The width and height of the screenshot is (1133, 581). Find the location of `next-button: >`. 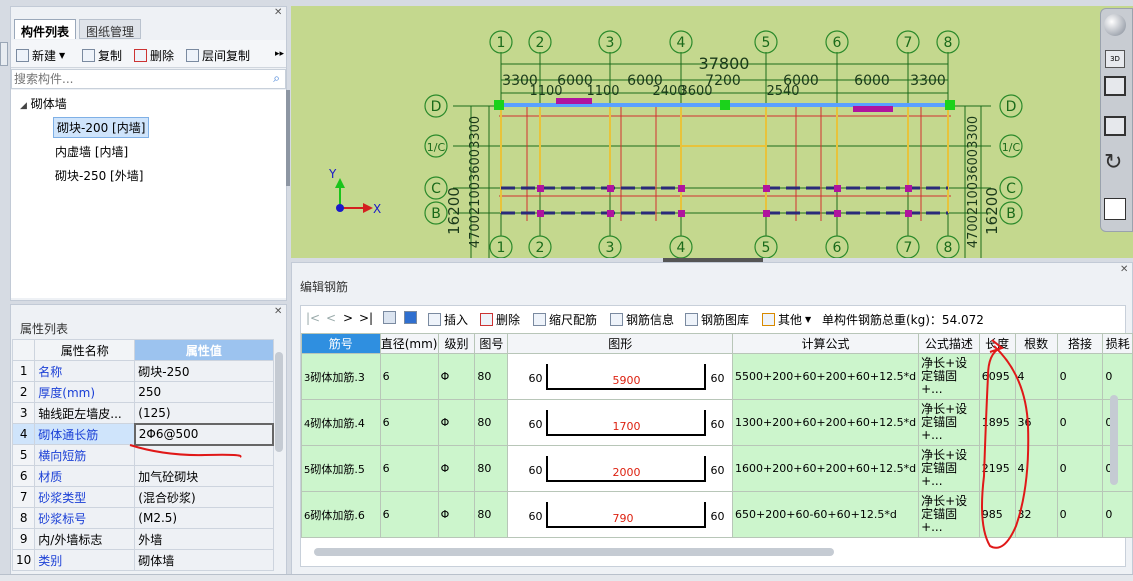

next-button: > is located at coordinates (348, 318).